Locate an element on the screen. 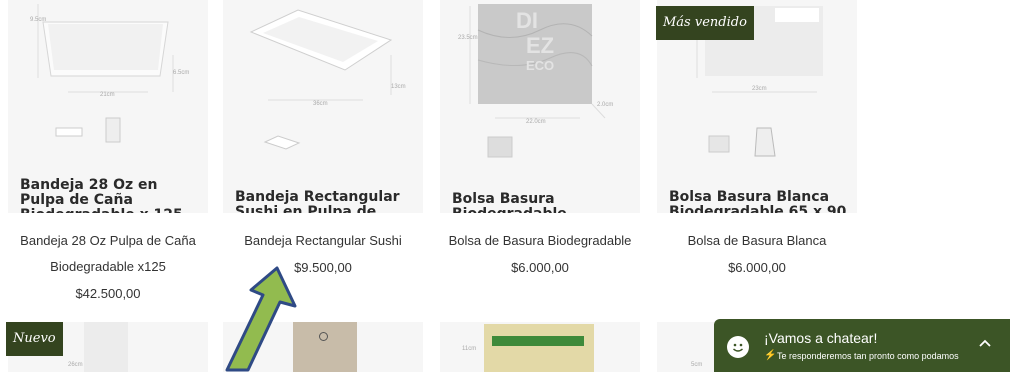 The height and width of the screenshot is (372, 1010). dimension-label: 2.0cm is located at coordinates (605, 105).